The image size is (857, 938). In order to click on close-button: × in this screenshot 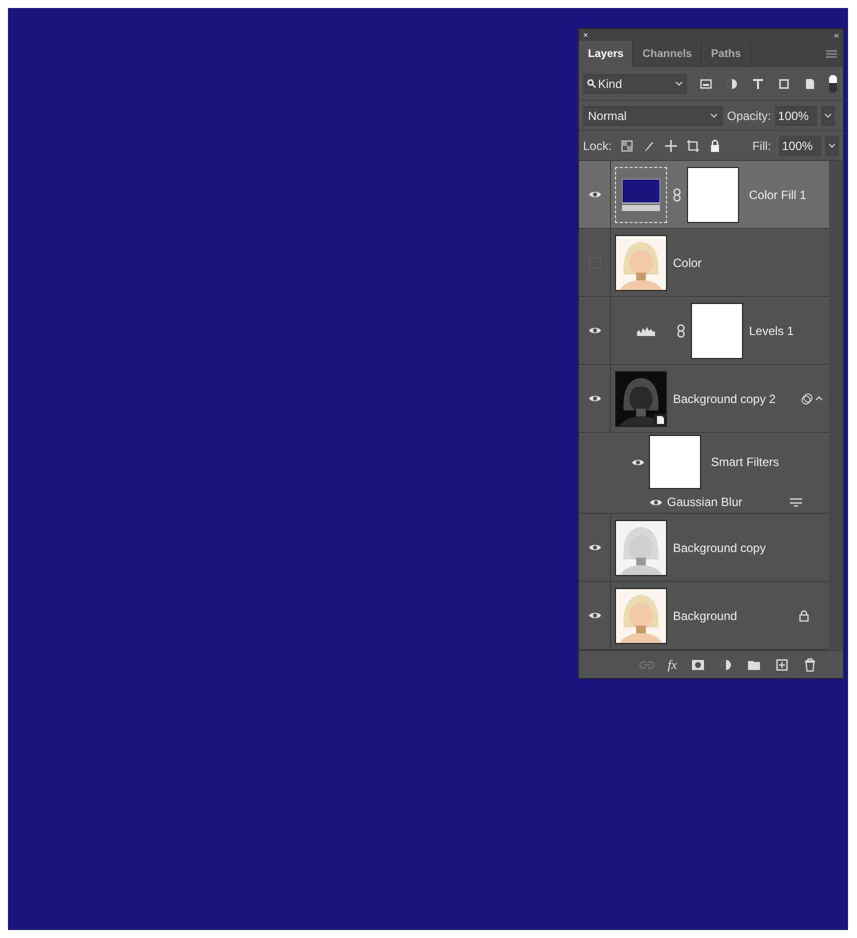, I will do `click(585, 35)`.